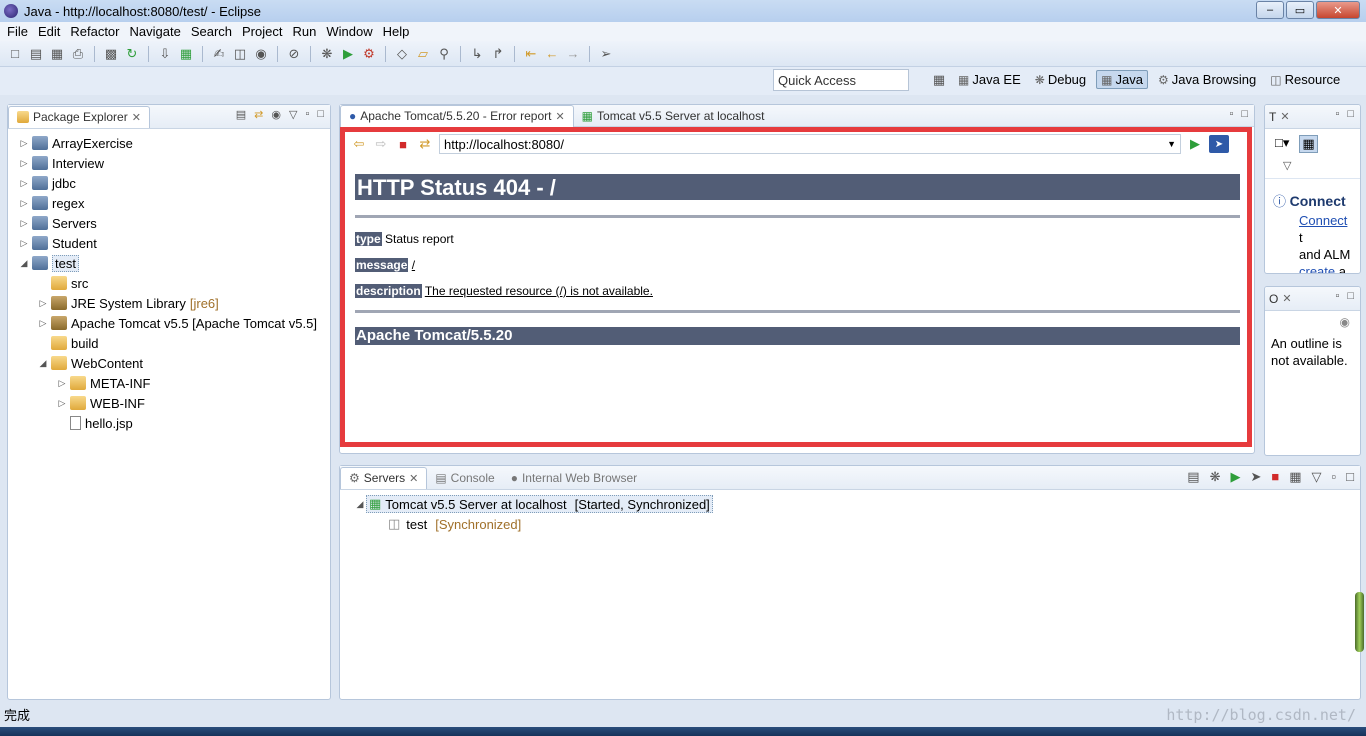 The width and height of the screenshot is (1366, 736). I want to click on tab-servers: ⚙ Servers ✕, so click(384, 477).